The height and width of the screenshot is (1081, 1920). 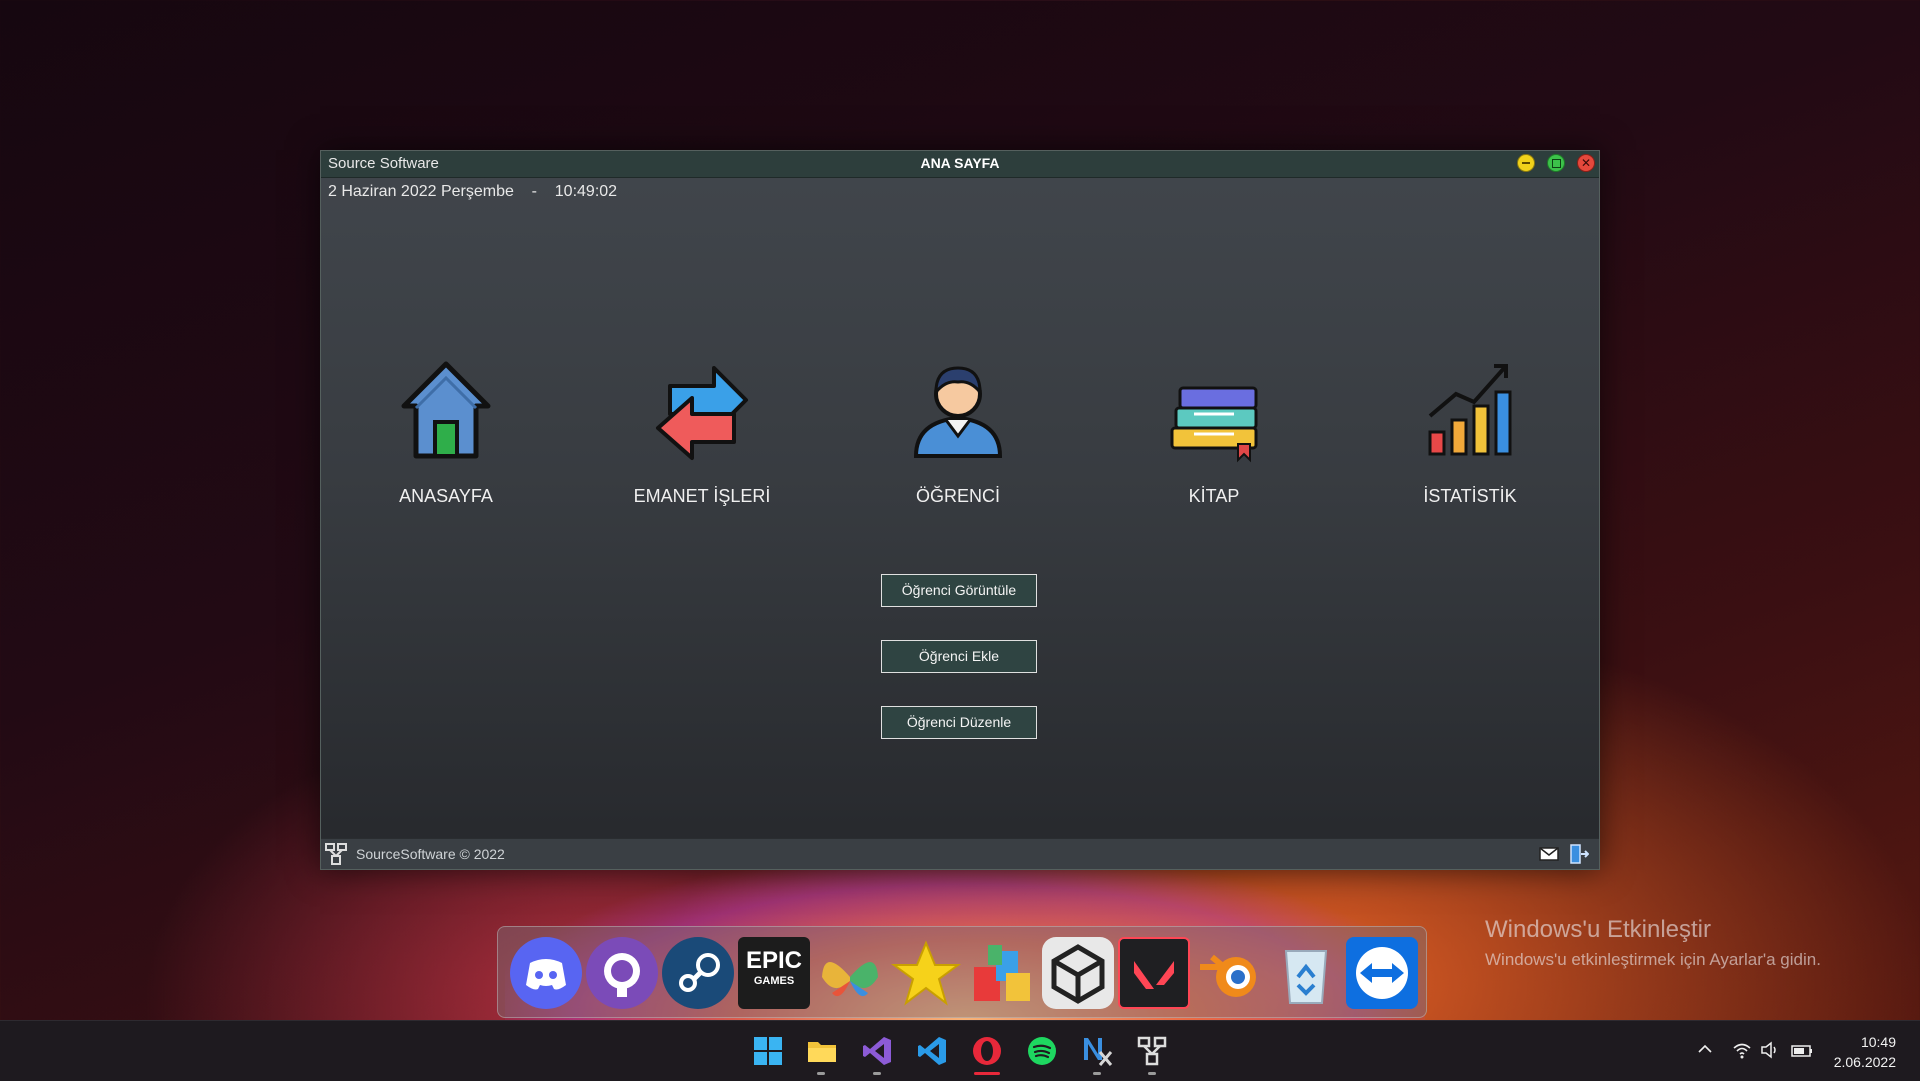 What do you see at coordinates (1097, 1051) in the screenshot?
I see `notepadx-icon` at bounding box center [1097, 1051].